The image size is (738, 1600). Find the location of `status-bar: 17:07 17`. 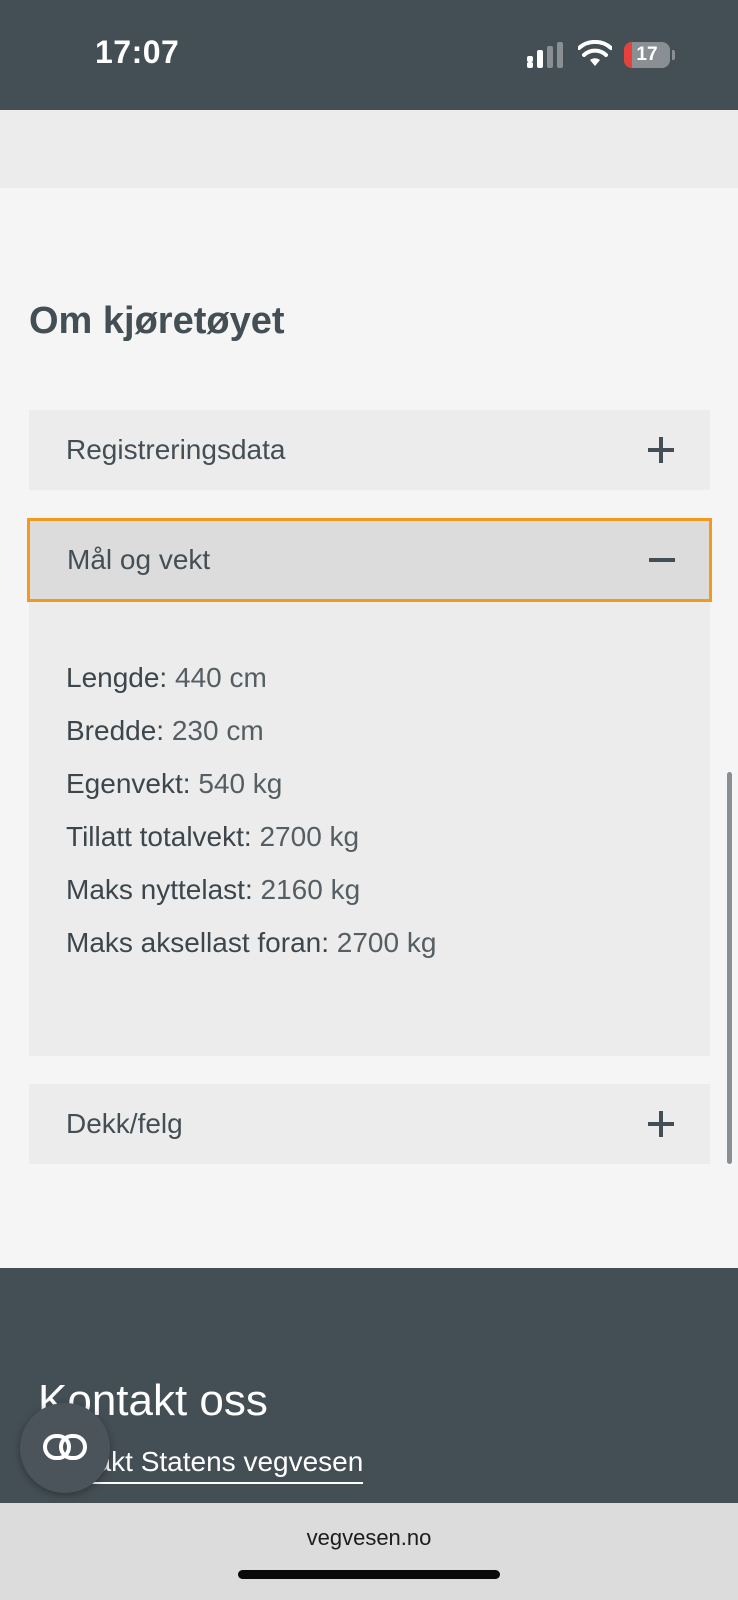

status-bar: 17:07 17 is located at coordinates (369, 55).